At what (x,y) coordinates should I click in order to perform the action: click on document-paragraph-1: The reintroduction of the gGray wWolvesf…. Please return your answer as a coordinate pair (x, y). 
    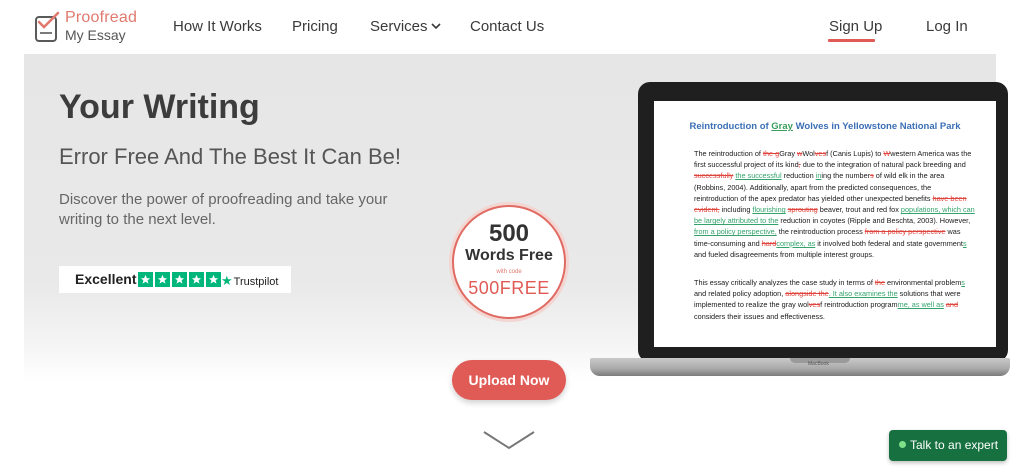
    Looking at the image, I should click on (834, 204).